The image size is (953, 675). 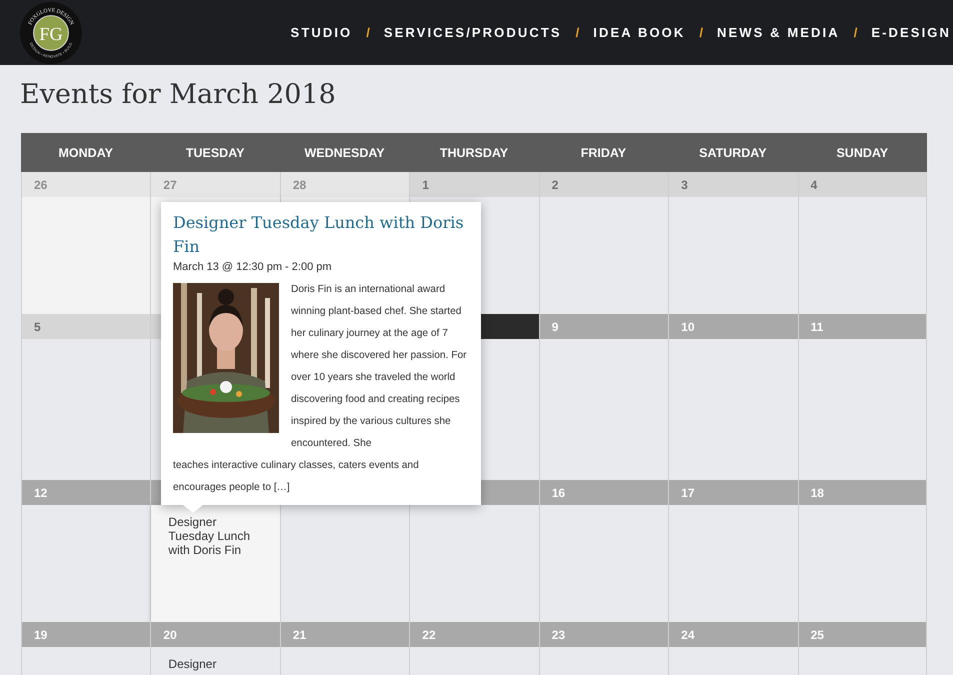 I want to click on nav-link: NEWS & MEDIA, so click(x=778, y=32).